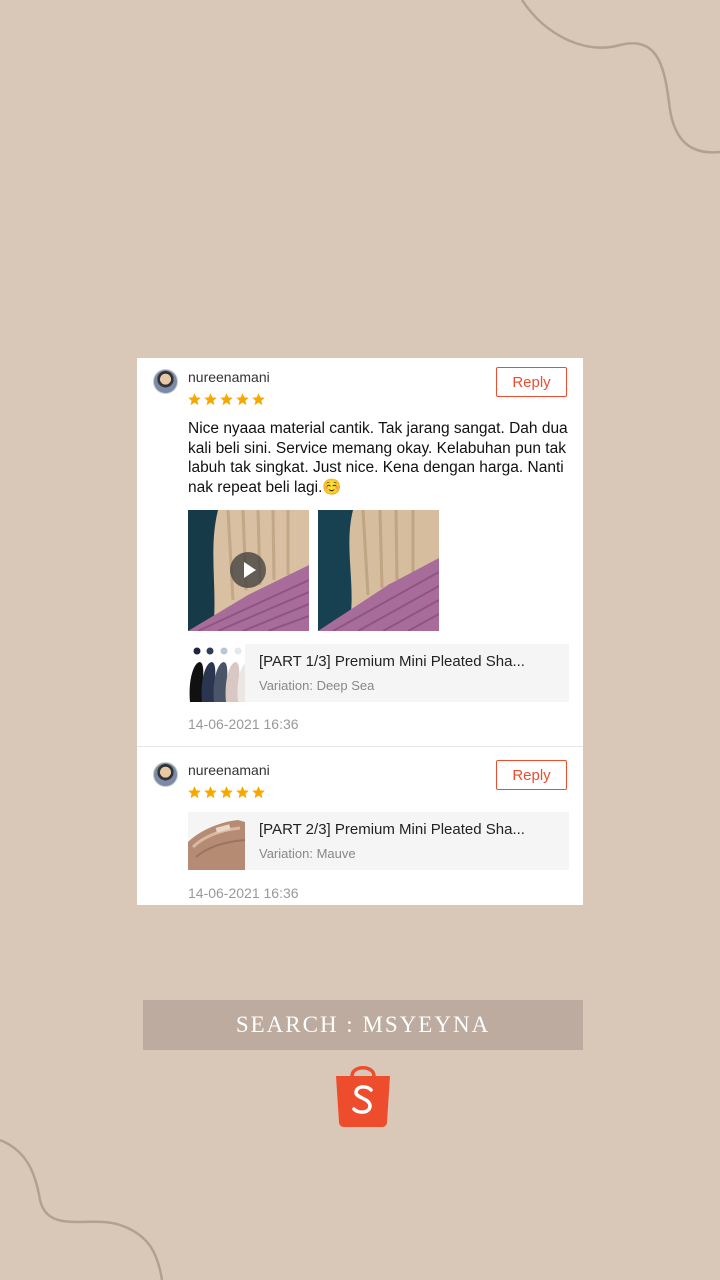 This screenshot has height=1280, width=720. Describe the element at coordinates (363, 1025) in the screenshot. I see `search-banner: SEARCH : MSYEYNA` at that location.